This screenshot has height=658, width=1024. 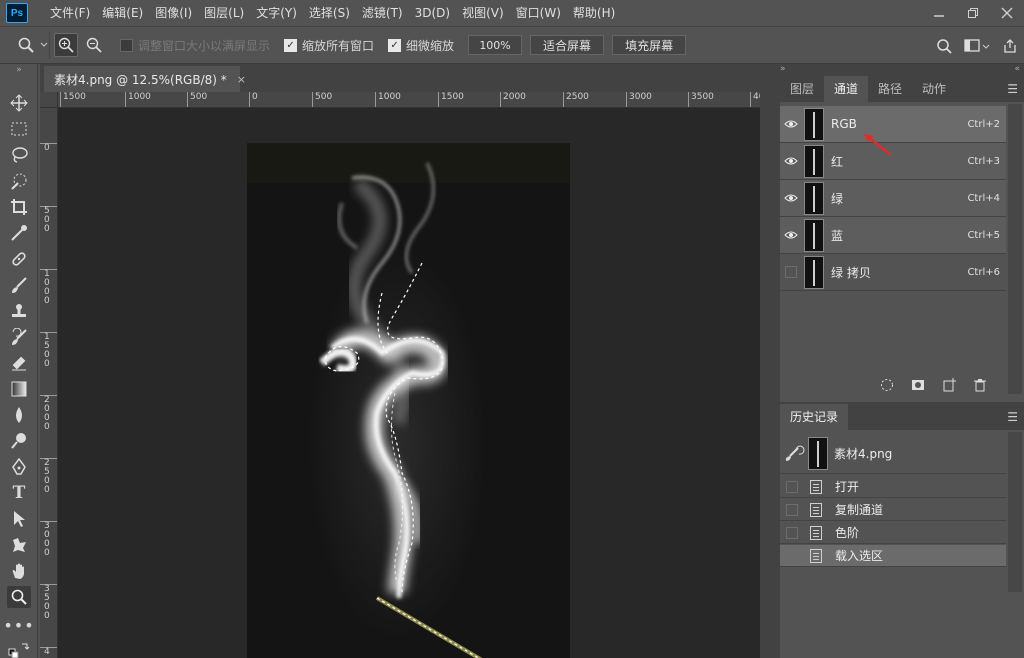 What do you see at coordinates (19, 337) in the screenshot?
I see `history-brush-tool-icon` at bounding box center [19, 337].